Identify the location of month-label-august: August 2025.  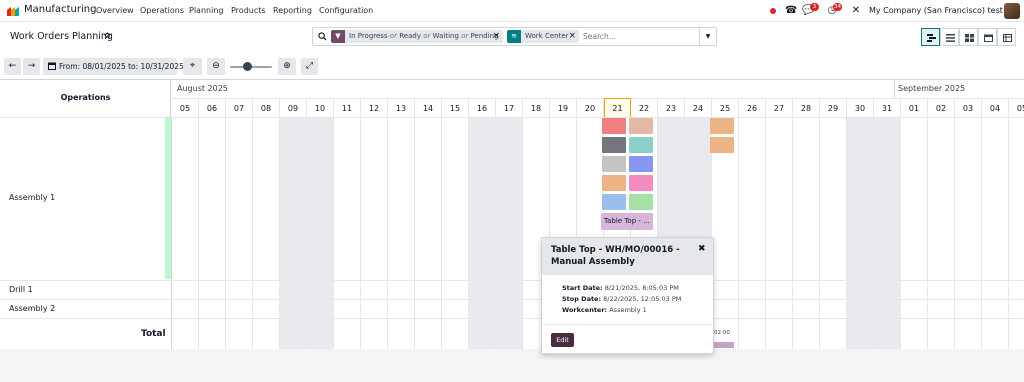
(202, 88).